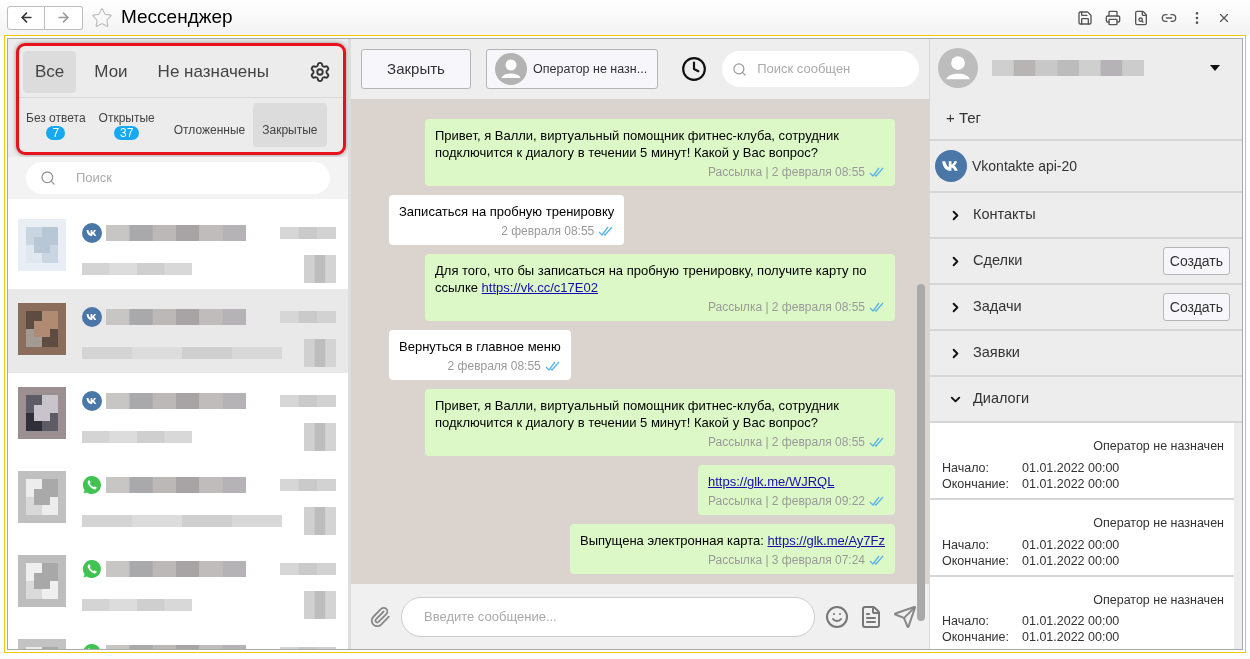 This screenshot has width=1250, height=659. What do you see at coordinates (1215, 68) in the screenshot?
I see `dropdown-caret-icon` at bounding box center [1215, 68].